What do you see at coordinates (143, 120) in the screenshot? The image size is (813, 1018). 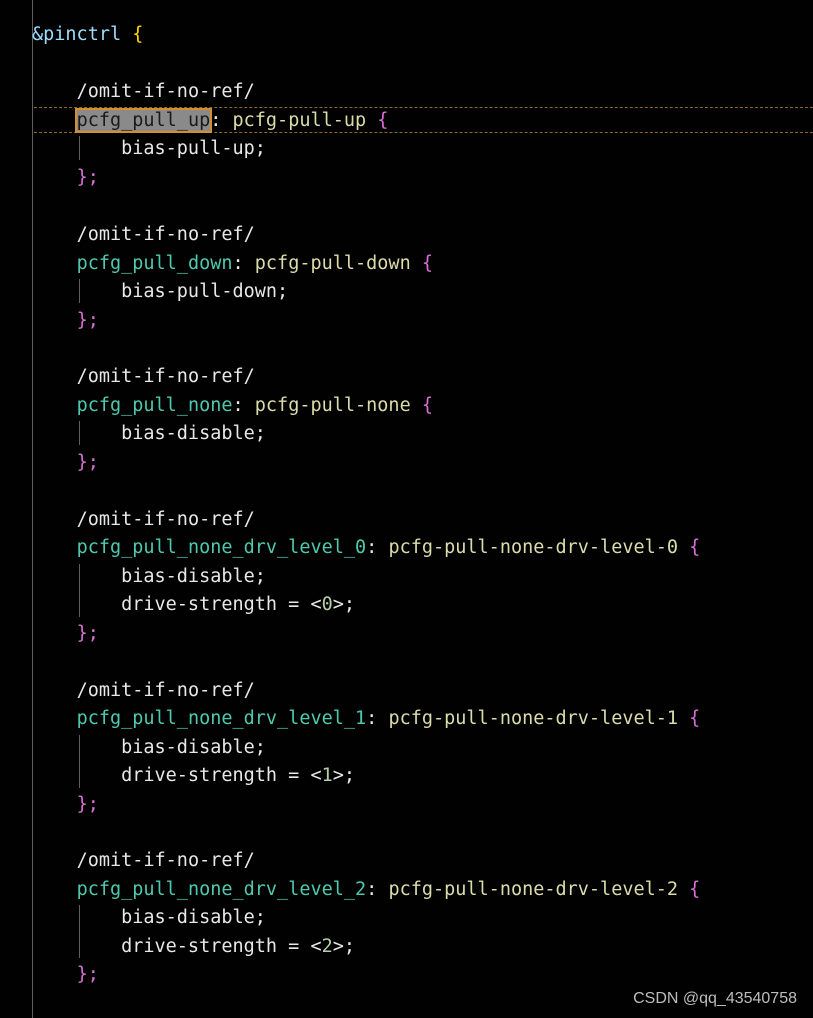 I see `node-label-selected: pcfg_pull_up` at bounding box center [143, 120].